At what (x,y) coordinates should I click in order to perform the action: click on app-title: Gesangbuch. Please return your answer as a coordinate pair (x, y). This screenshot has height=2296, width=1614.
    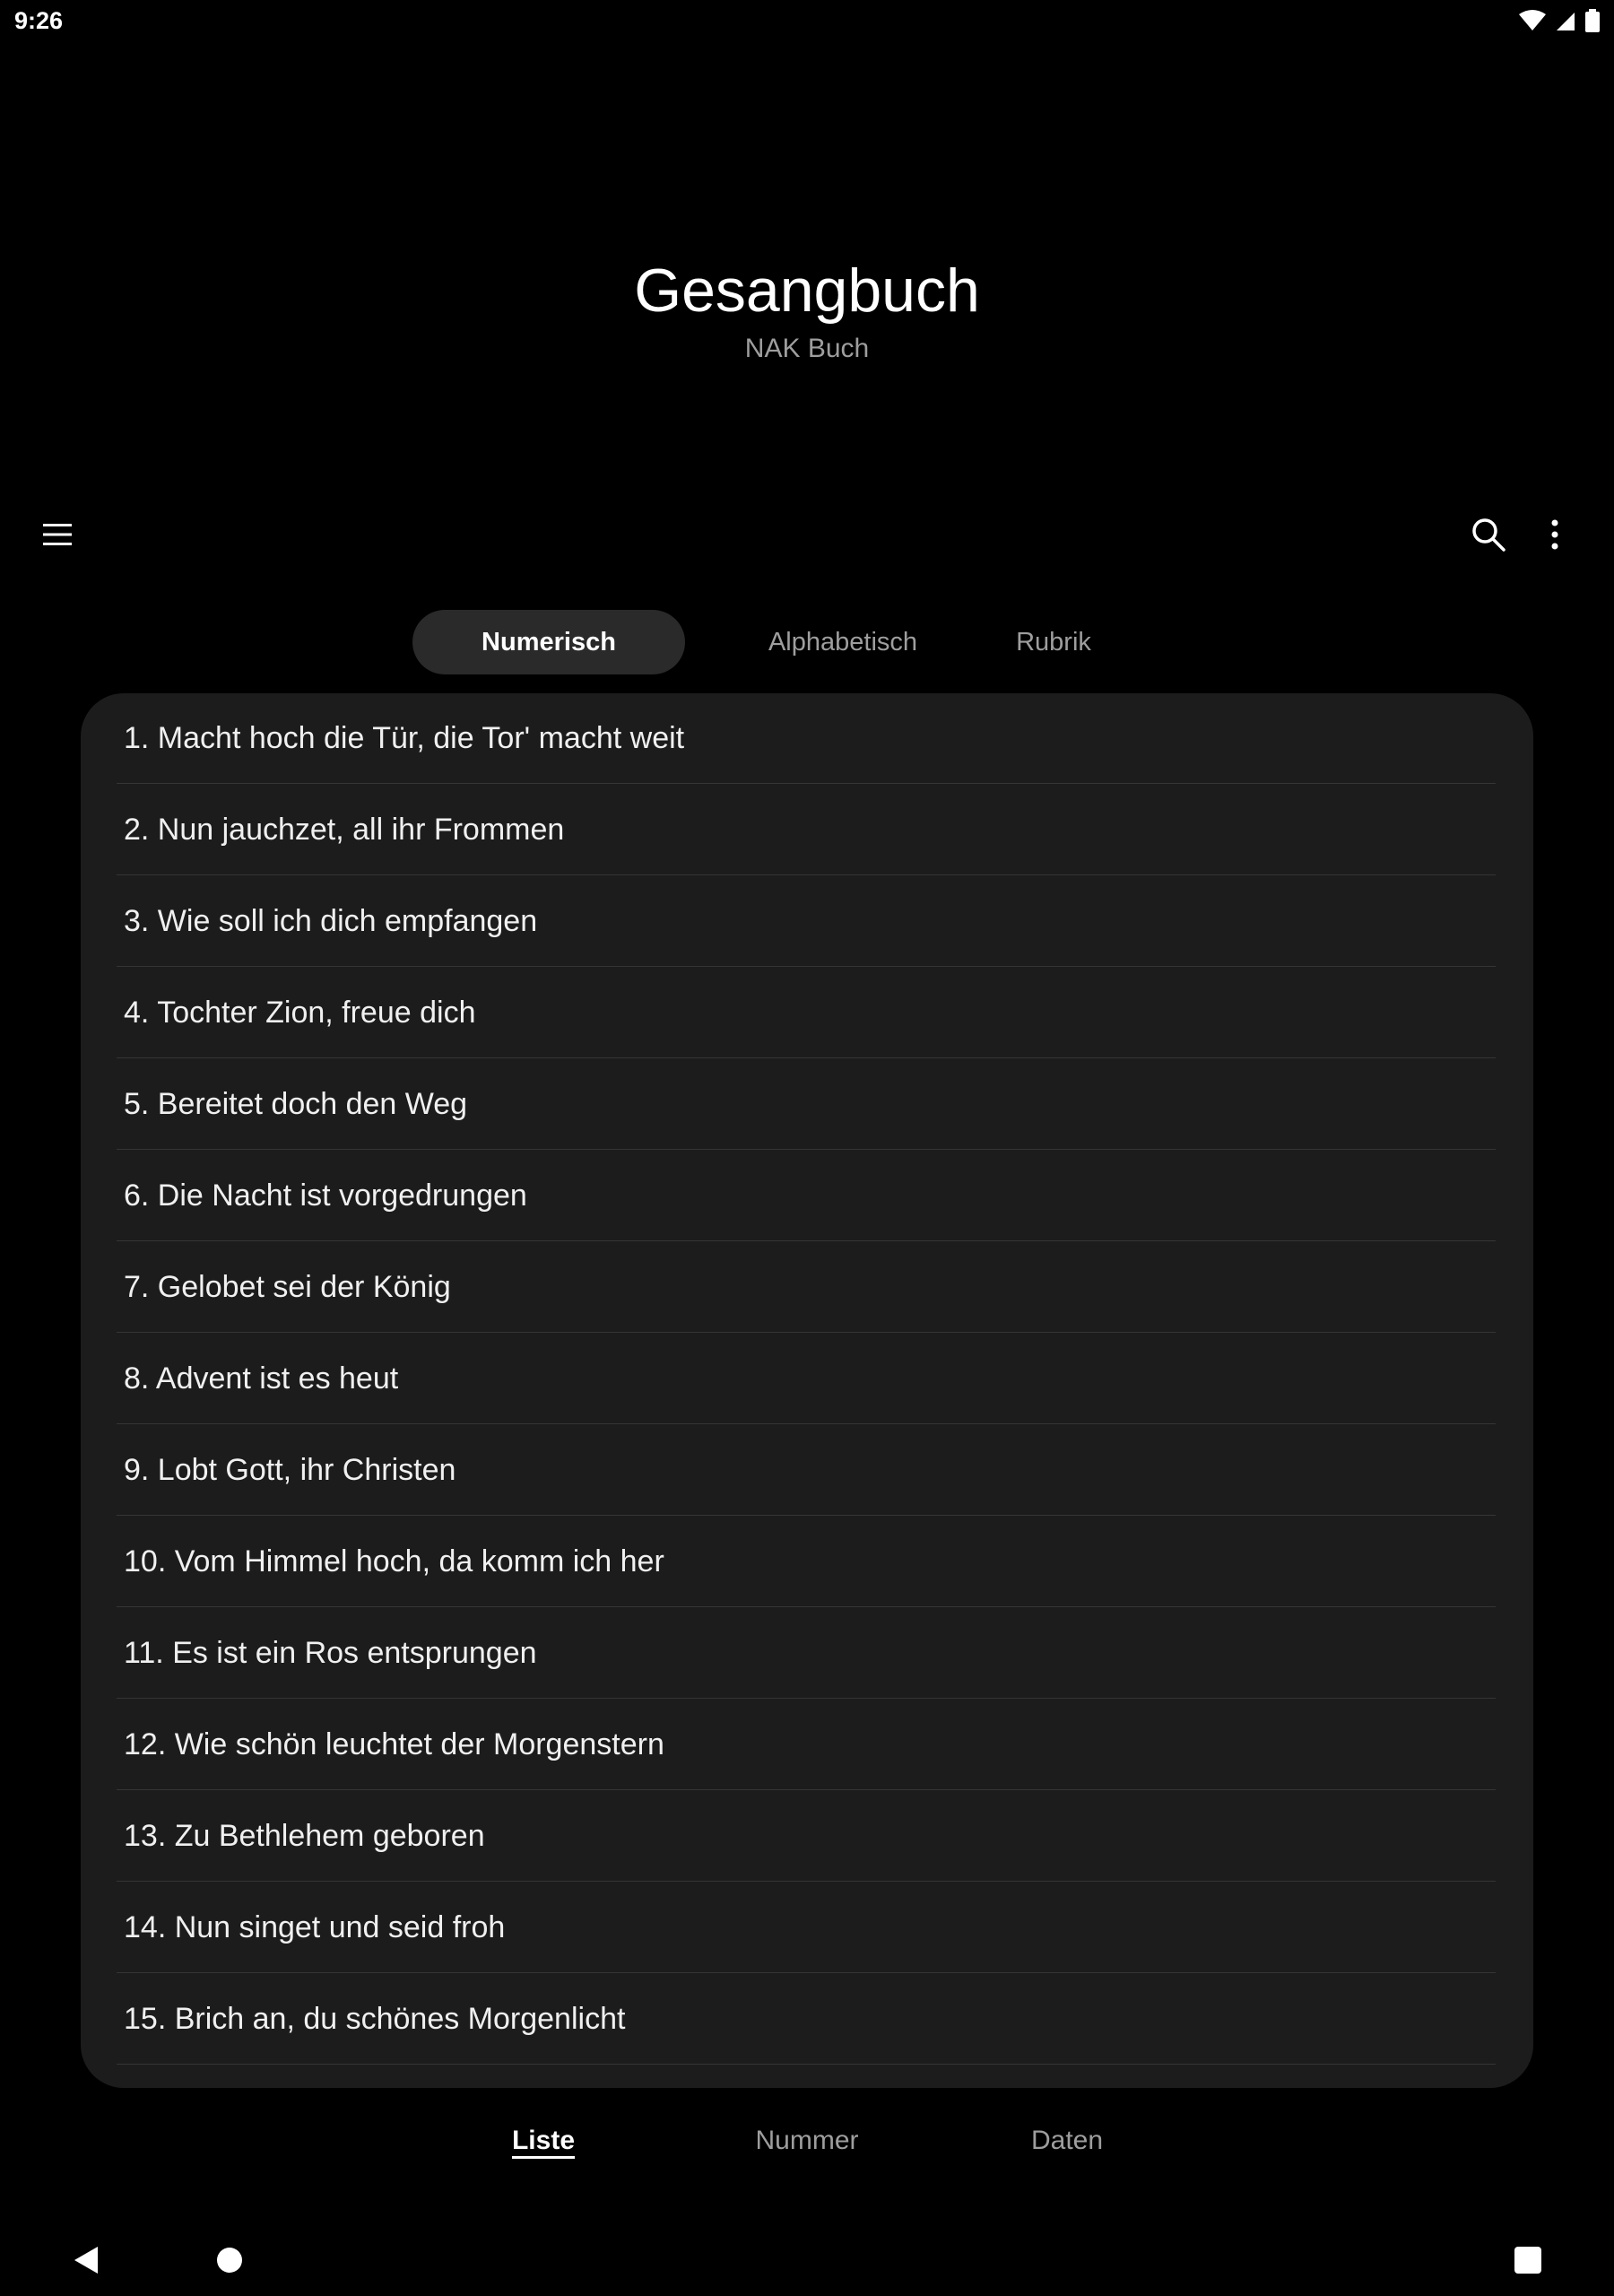
    Looking at the image, I should click on (807, 291).